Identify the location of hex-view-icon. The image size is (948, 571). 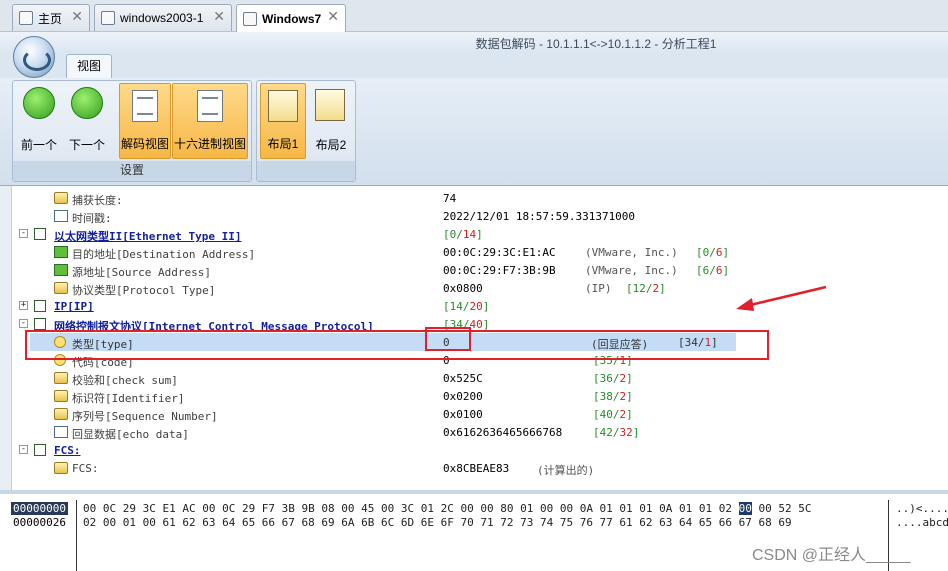
(210, 106).